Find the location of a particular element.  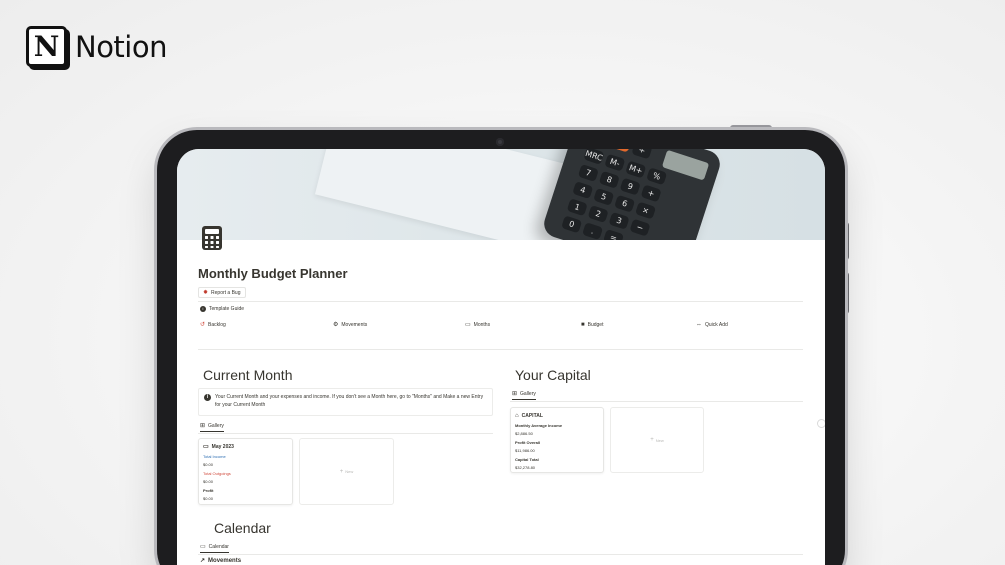

profit-value: $0.00 is located at coordinates (208, 498).